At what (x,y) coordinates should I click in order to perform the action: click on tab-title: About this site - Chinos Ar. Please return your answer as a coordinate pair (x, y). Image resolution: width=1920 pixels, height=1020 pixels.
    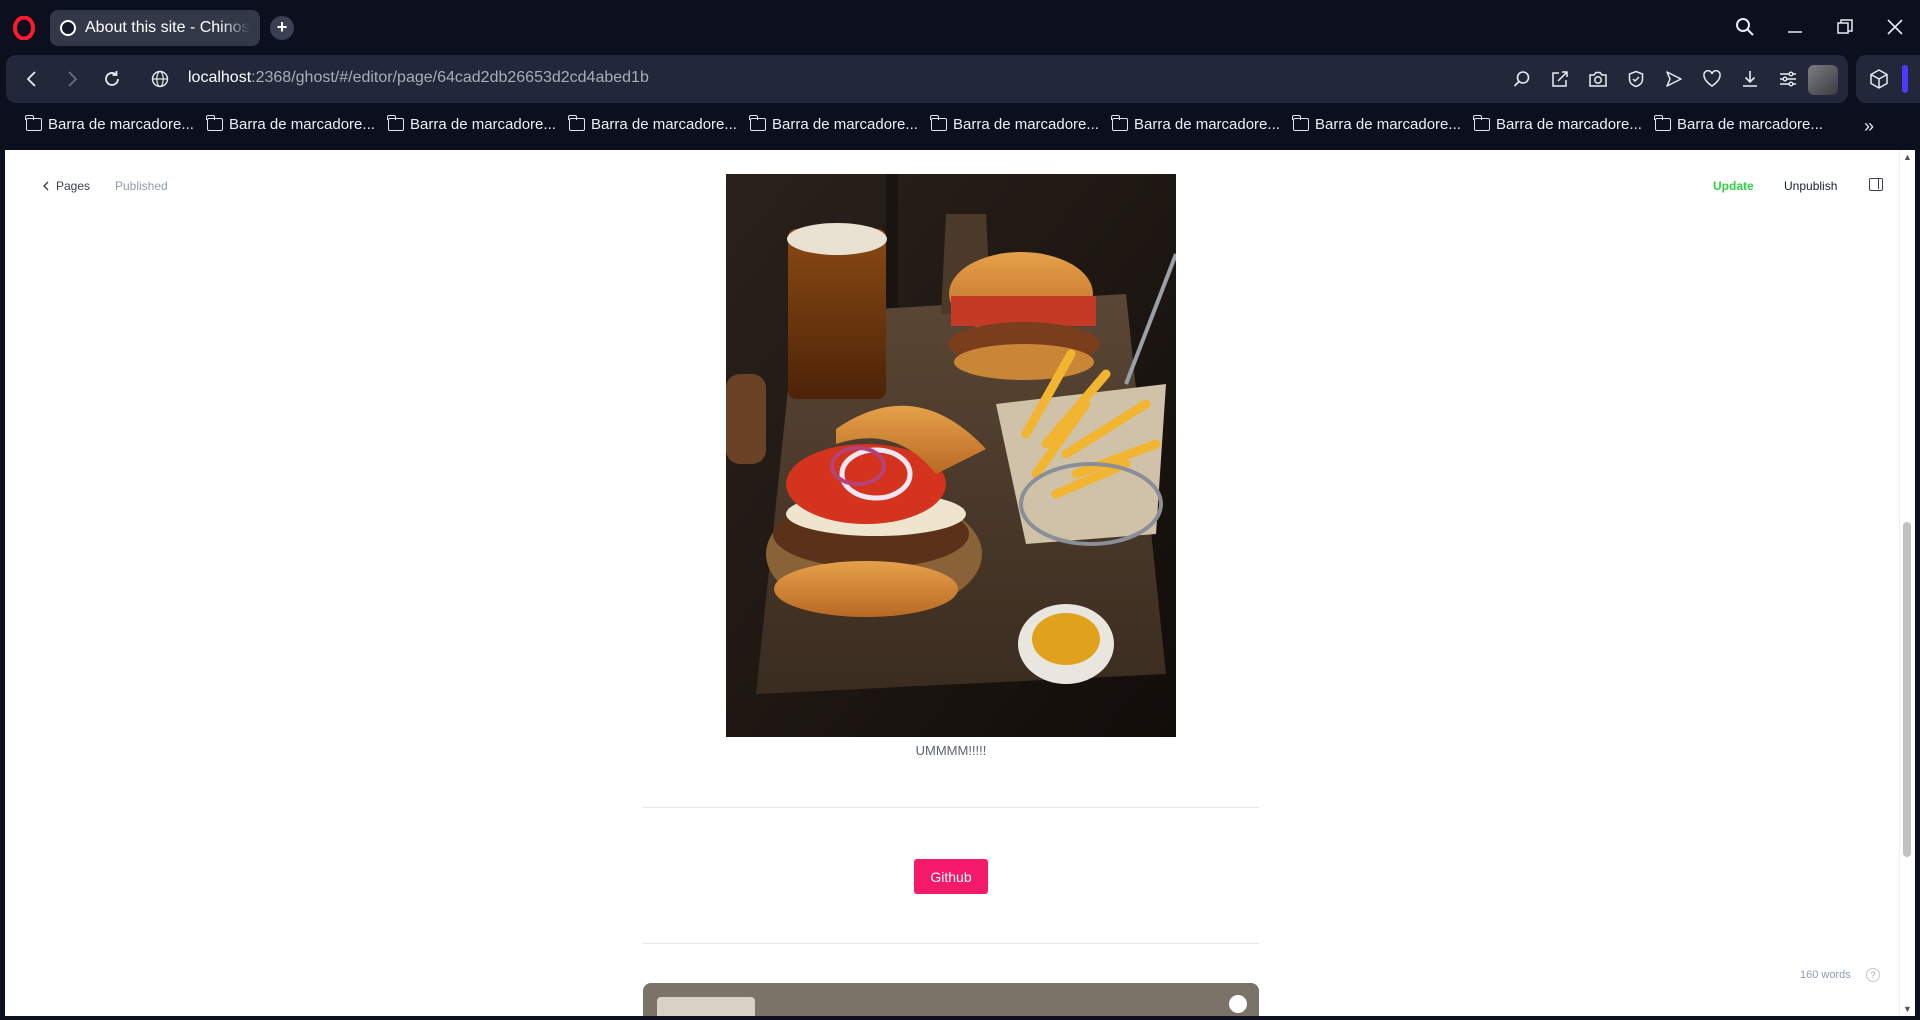
    Looking at the image, I should click on (167, 27).